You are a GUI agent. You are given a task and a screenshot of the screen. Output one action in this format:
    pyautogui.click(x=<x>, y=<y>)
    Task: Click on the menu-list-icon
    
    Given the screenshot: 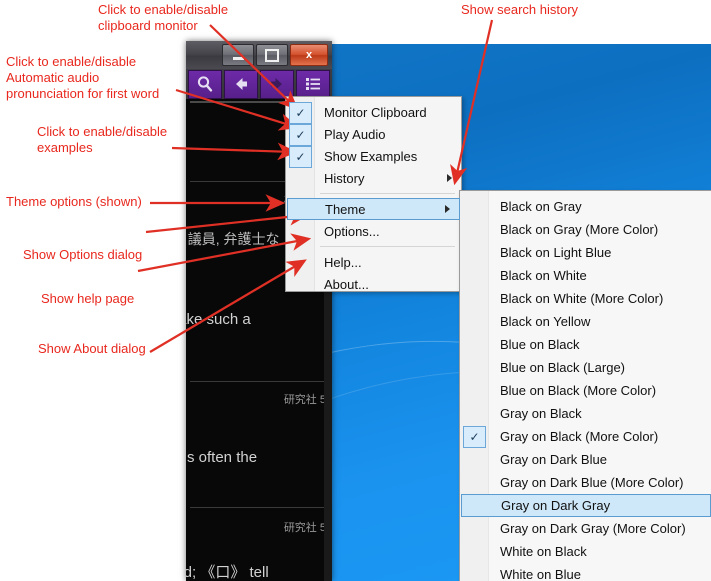 What is the action you would take?
    pyautogui.click(x=313, y=84)
    